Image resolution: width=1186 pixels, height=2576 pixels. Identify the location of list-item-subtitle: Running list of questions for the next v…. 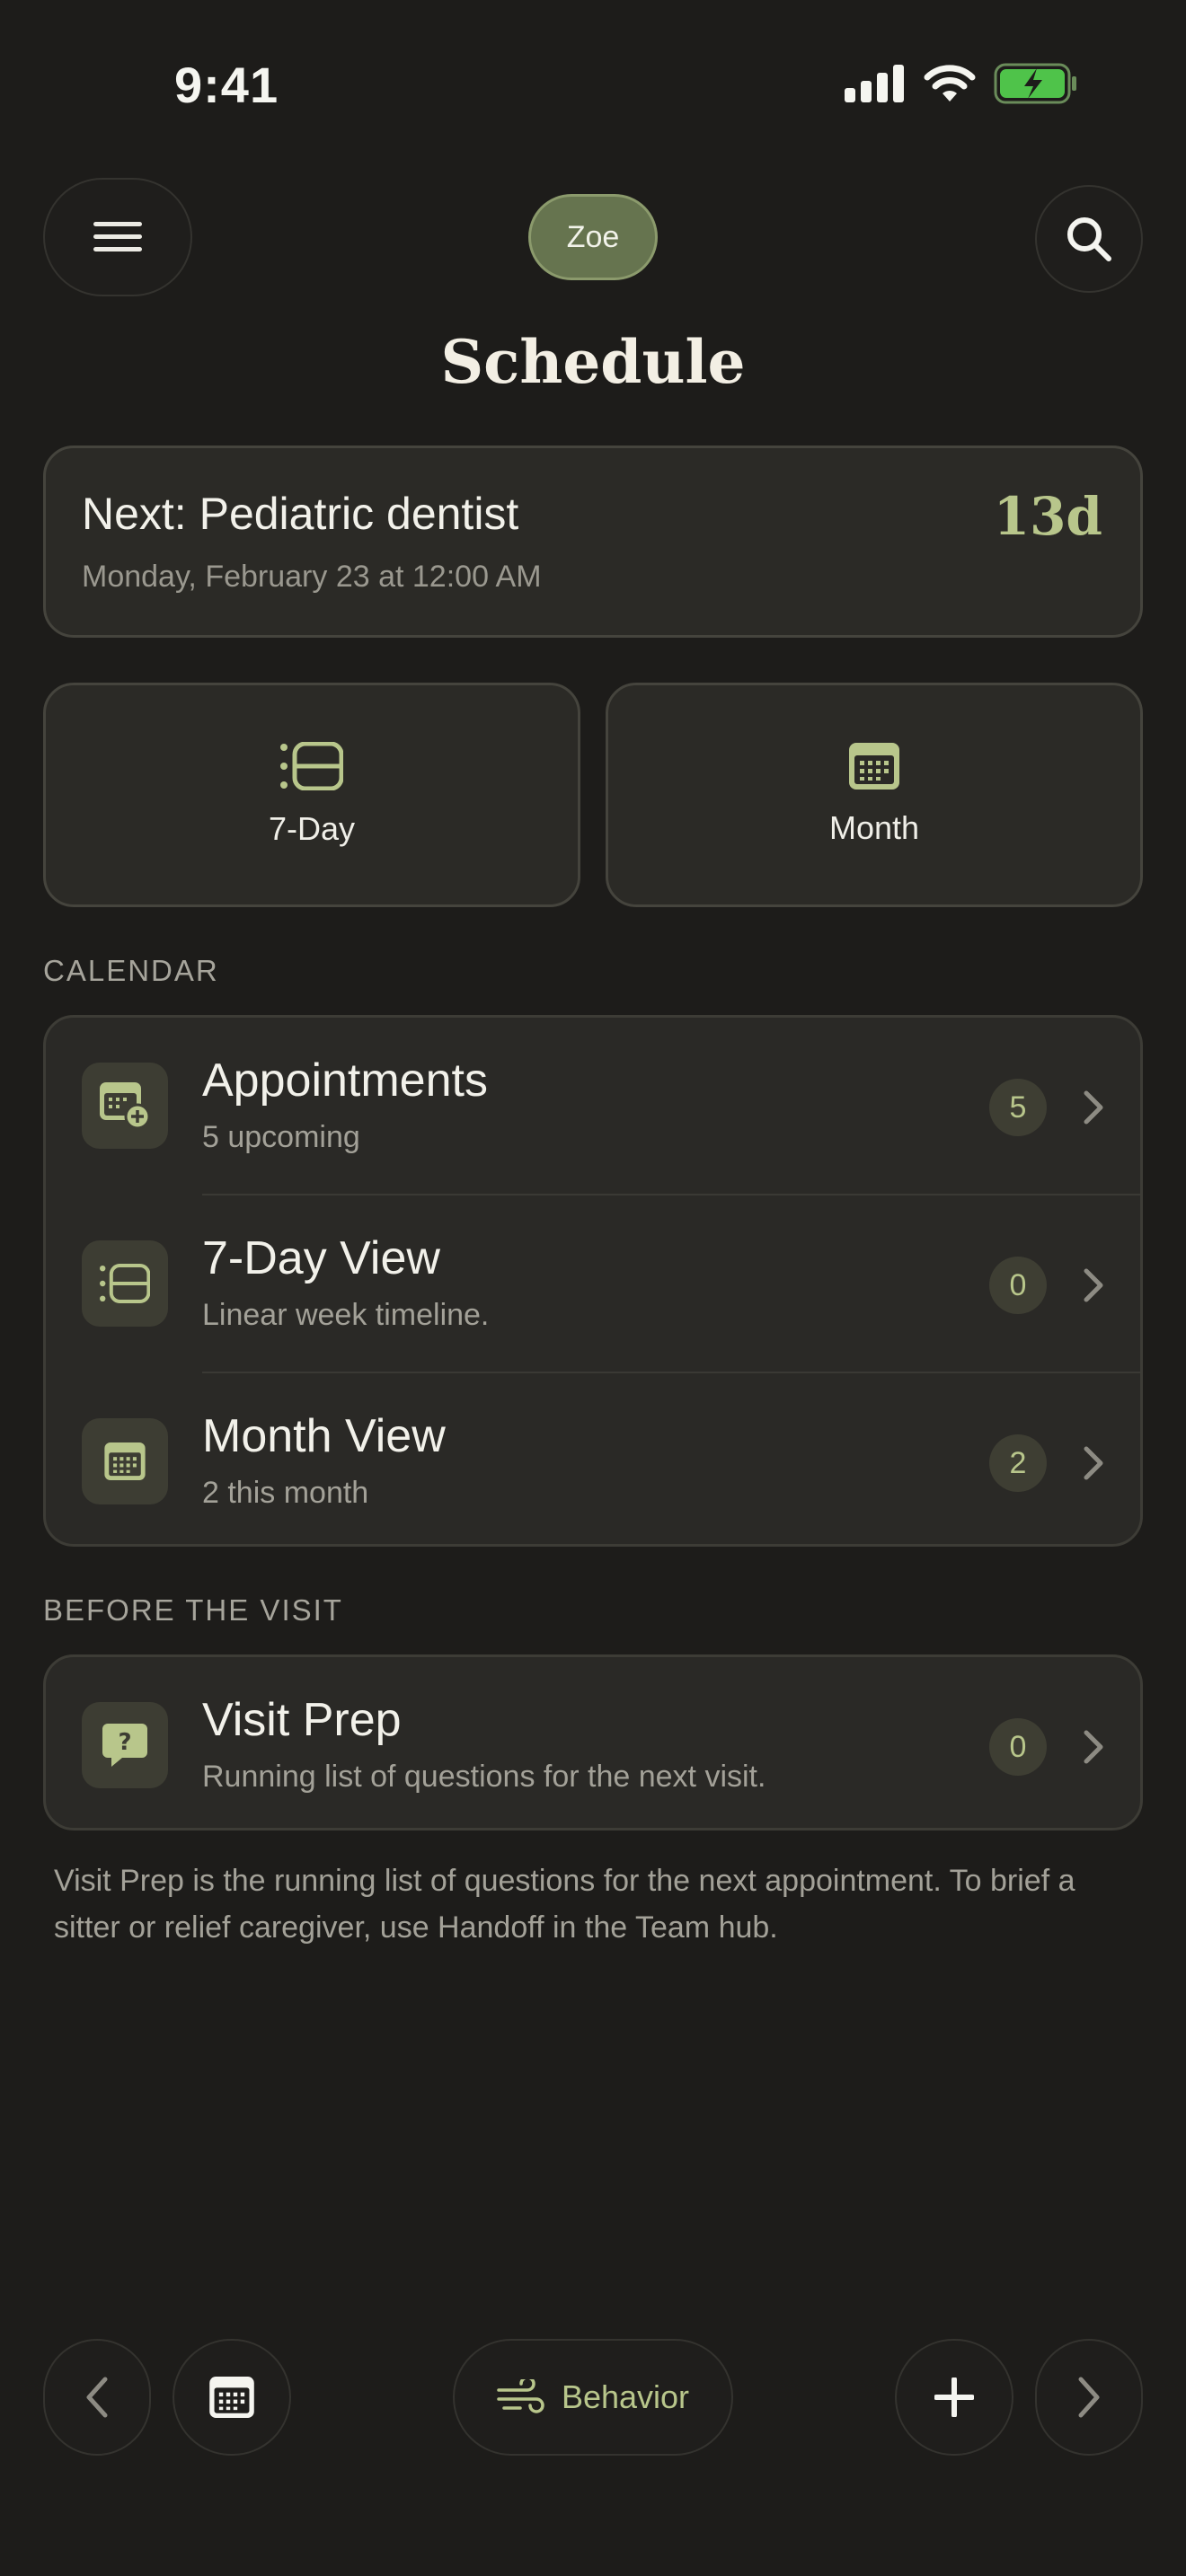
(484, 1777).